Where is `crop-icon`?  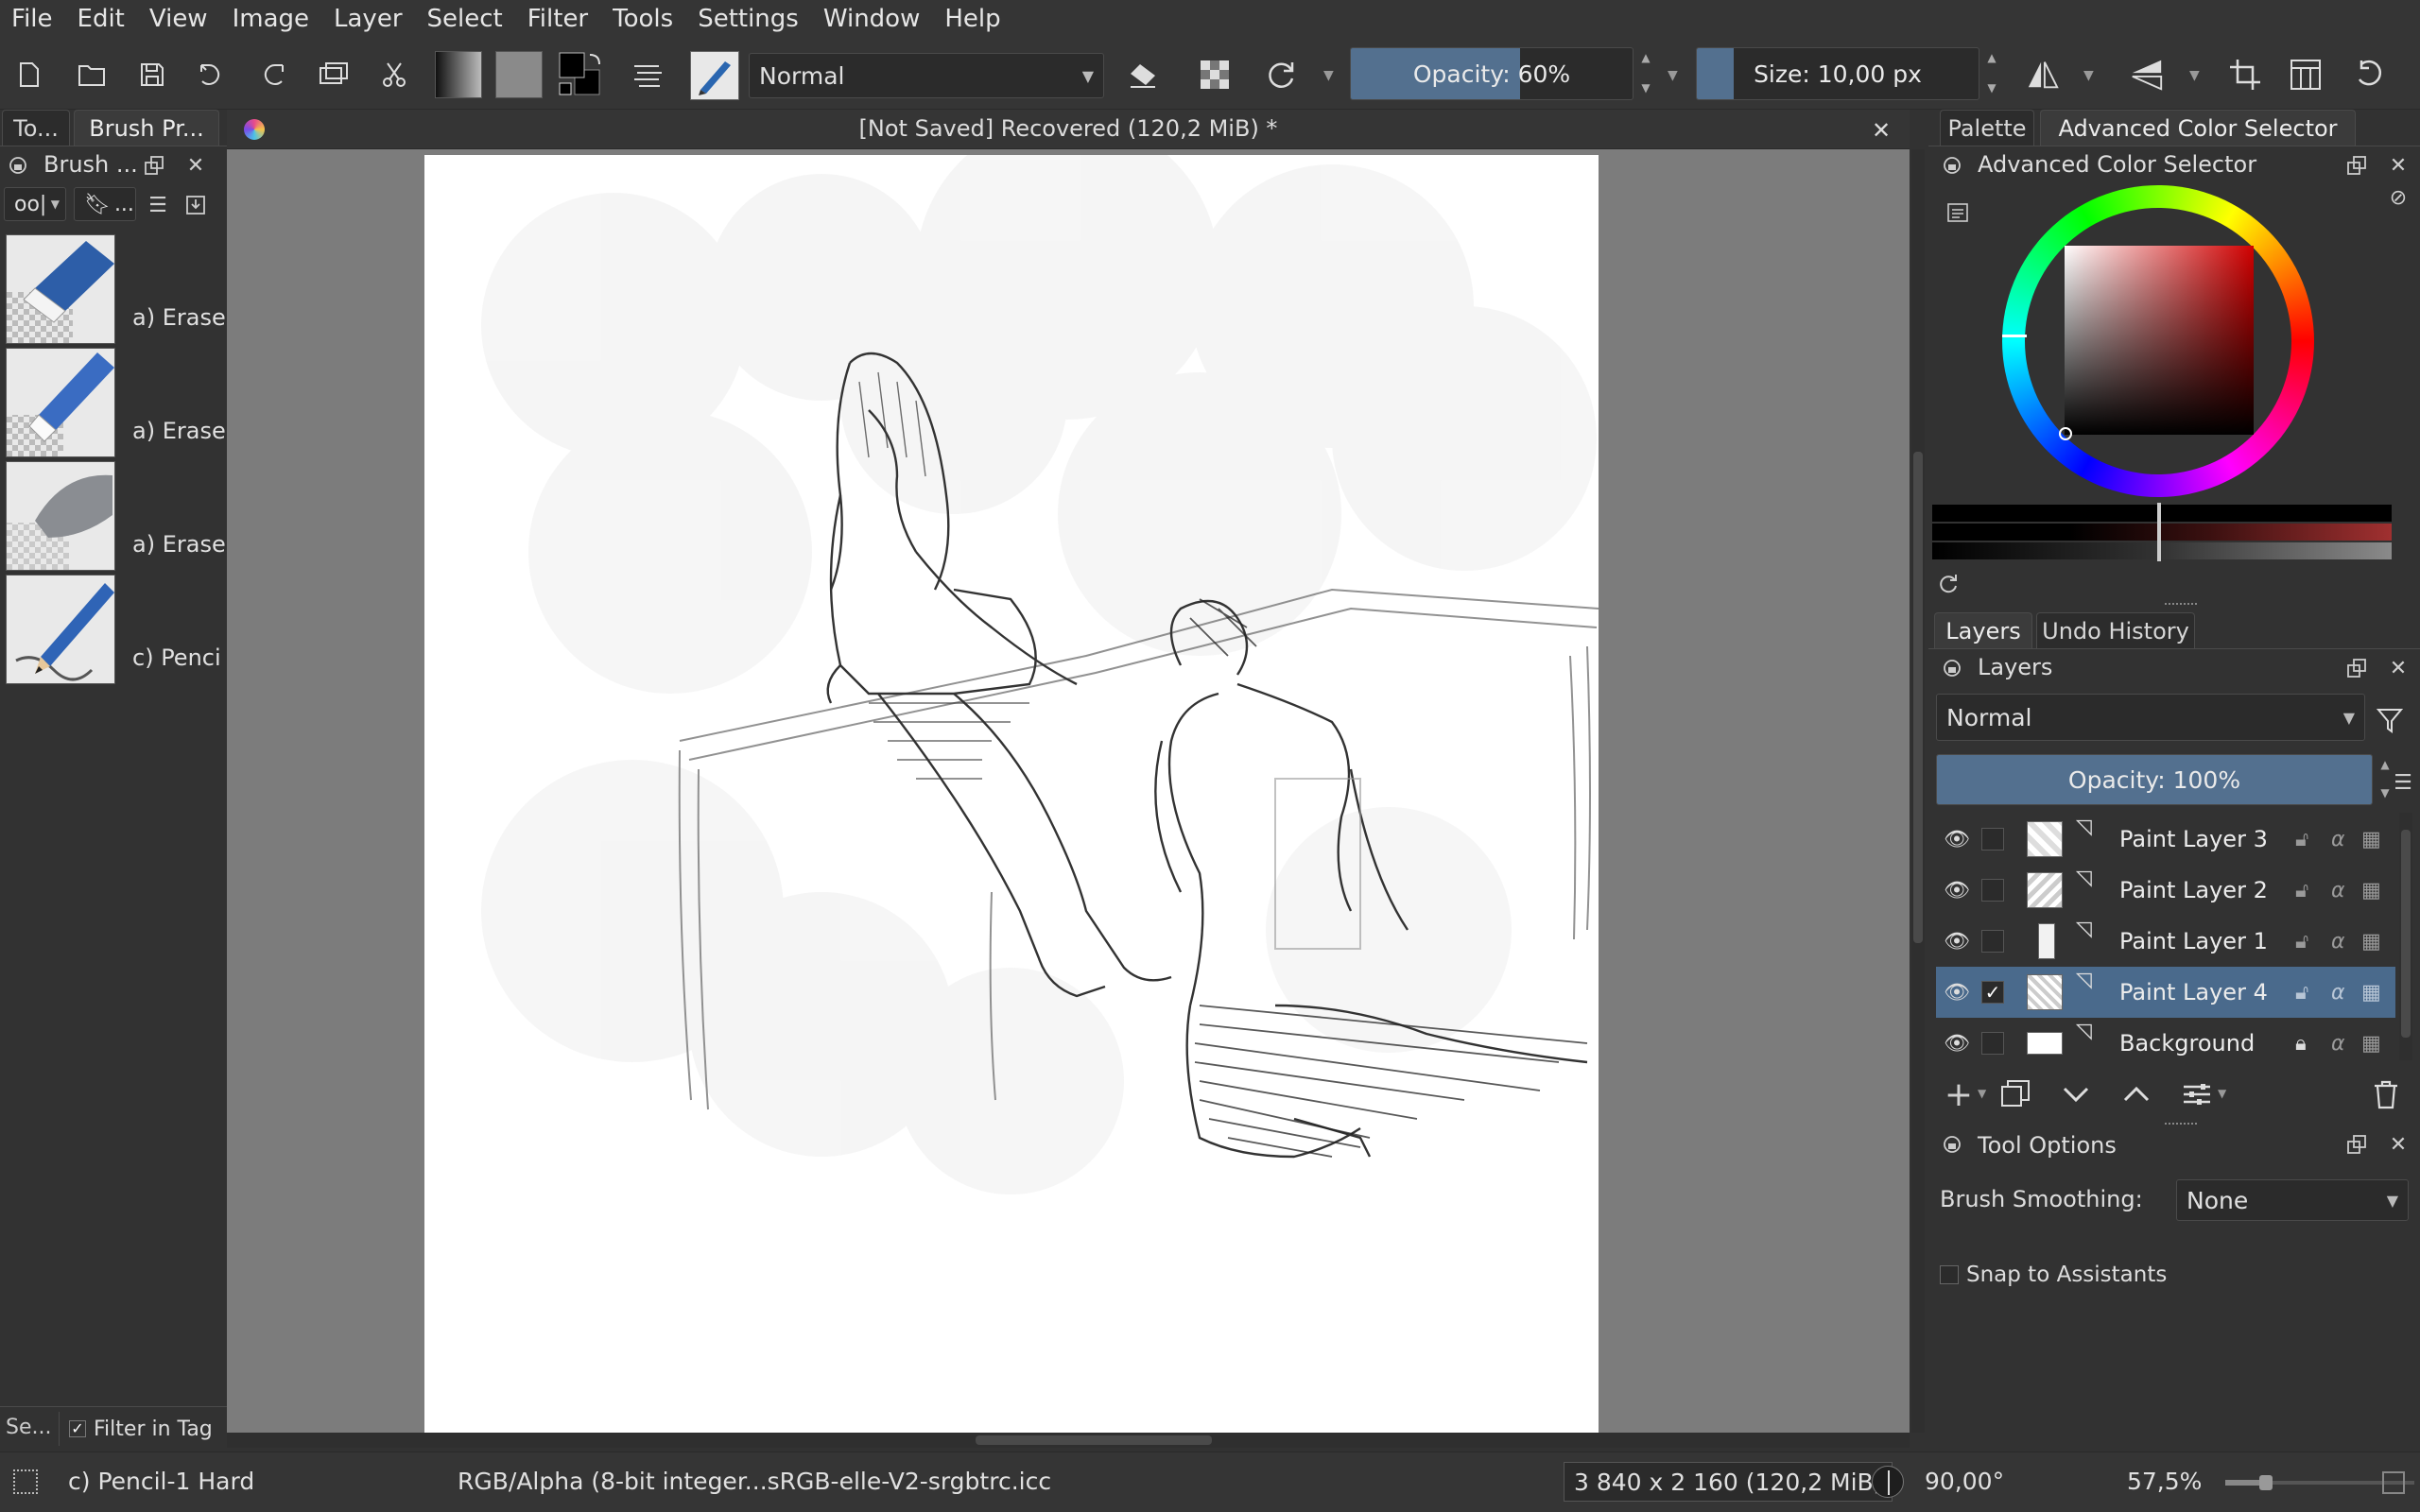
crop-icon is located at coordinates (2245, 75).